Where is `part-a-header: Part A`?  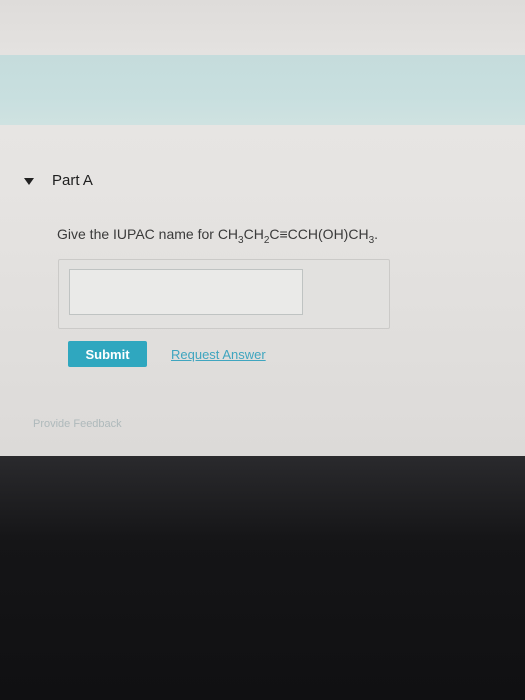 part-a-header: Part A is located at coordinates (58, 180).